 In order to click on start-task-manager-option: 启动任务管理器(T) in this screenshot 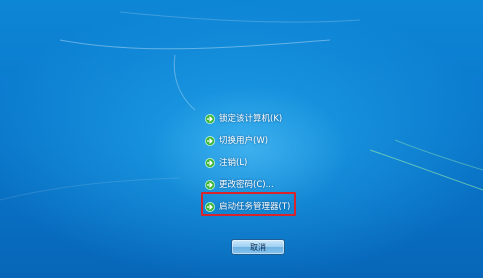, I will do `click(265, 207)`.